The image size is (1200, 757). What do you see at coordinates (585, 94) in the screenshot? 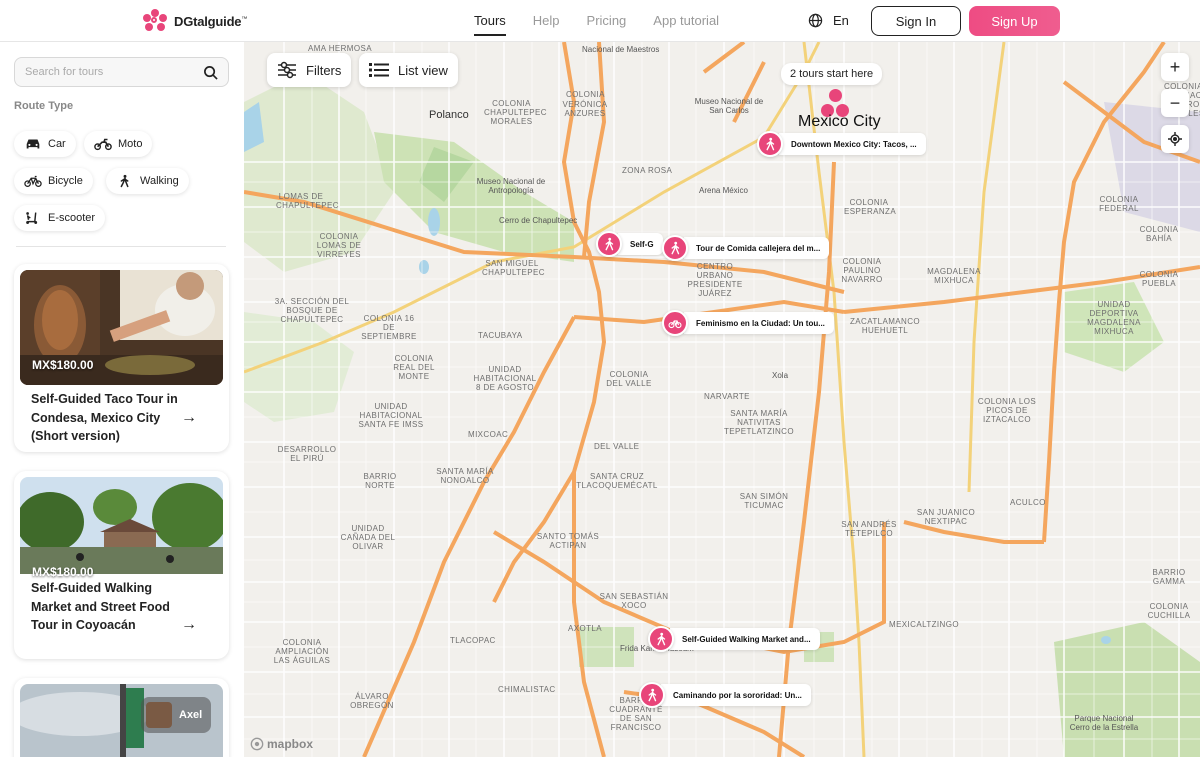
I see `map-label: COLONIA` at bounding box center [585, 94].